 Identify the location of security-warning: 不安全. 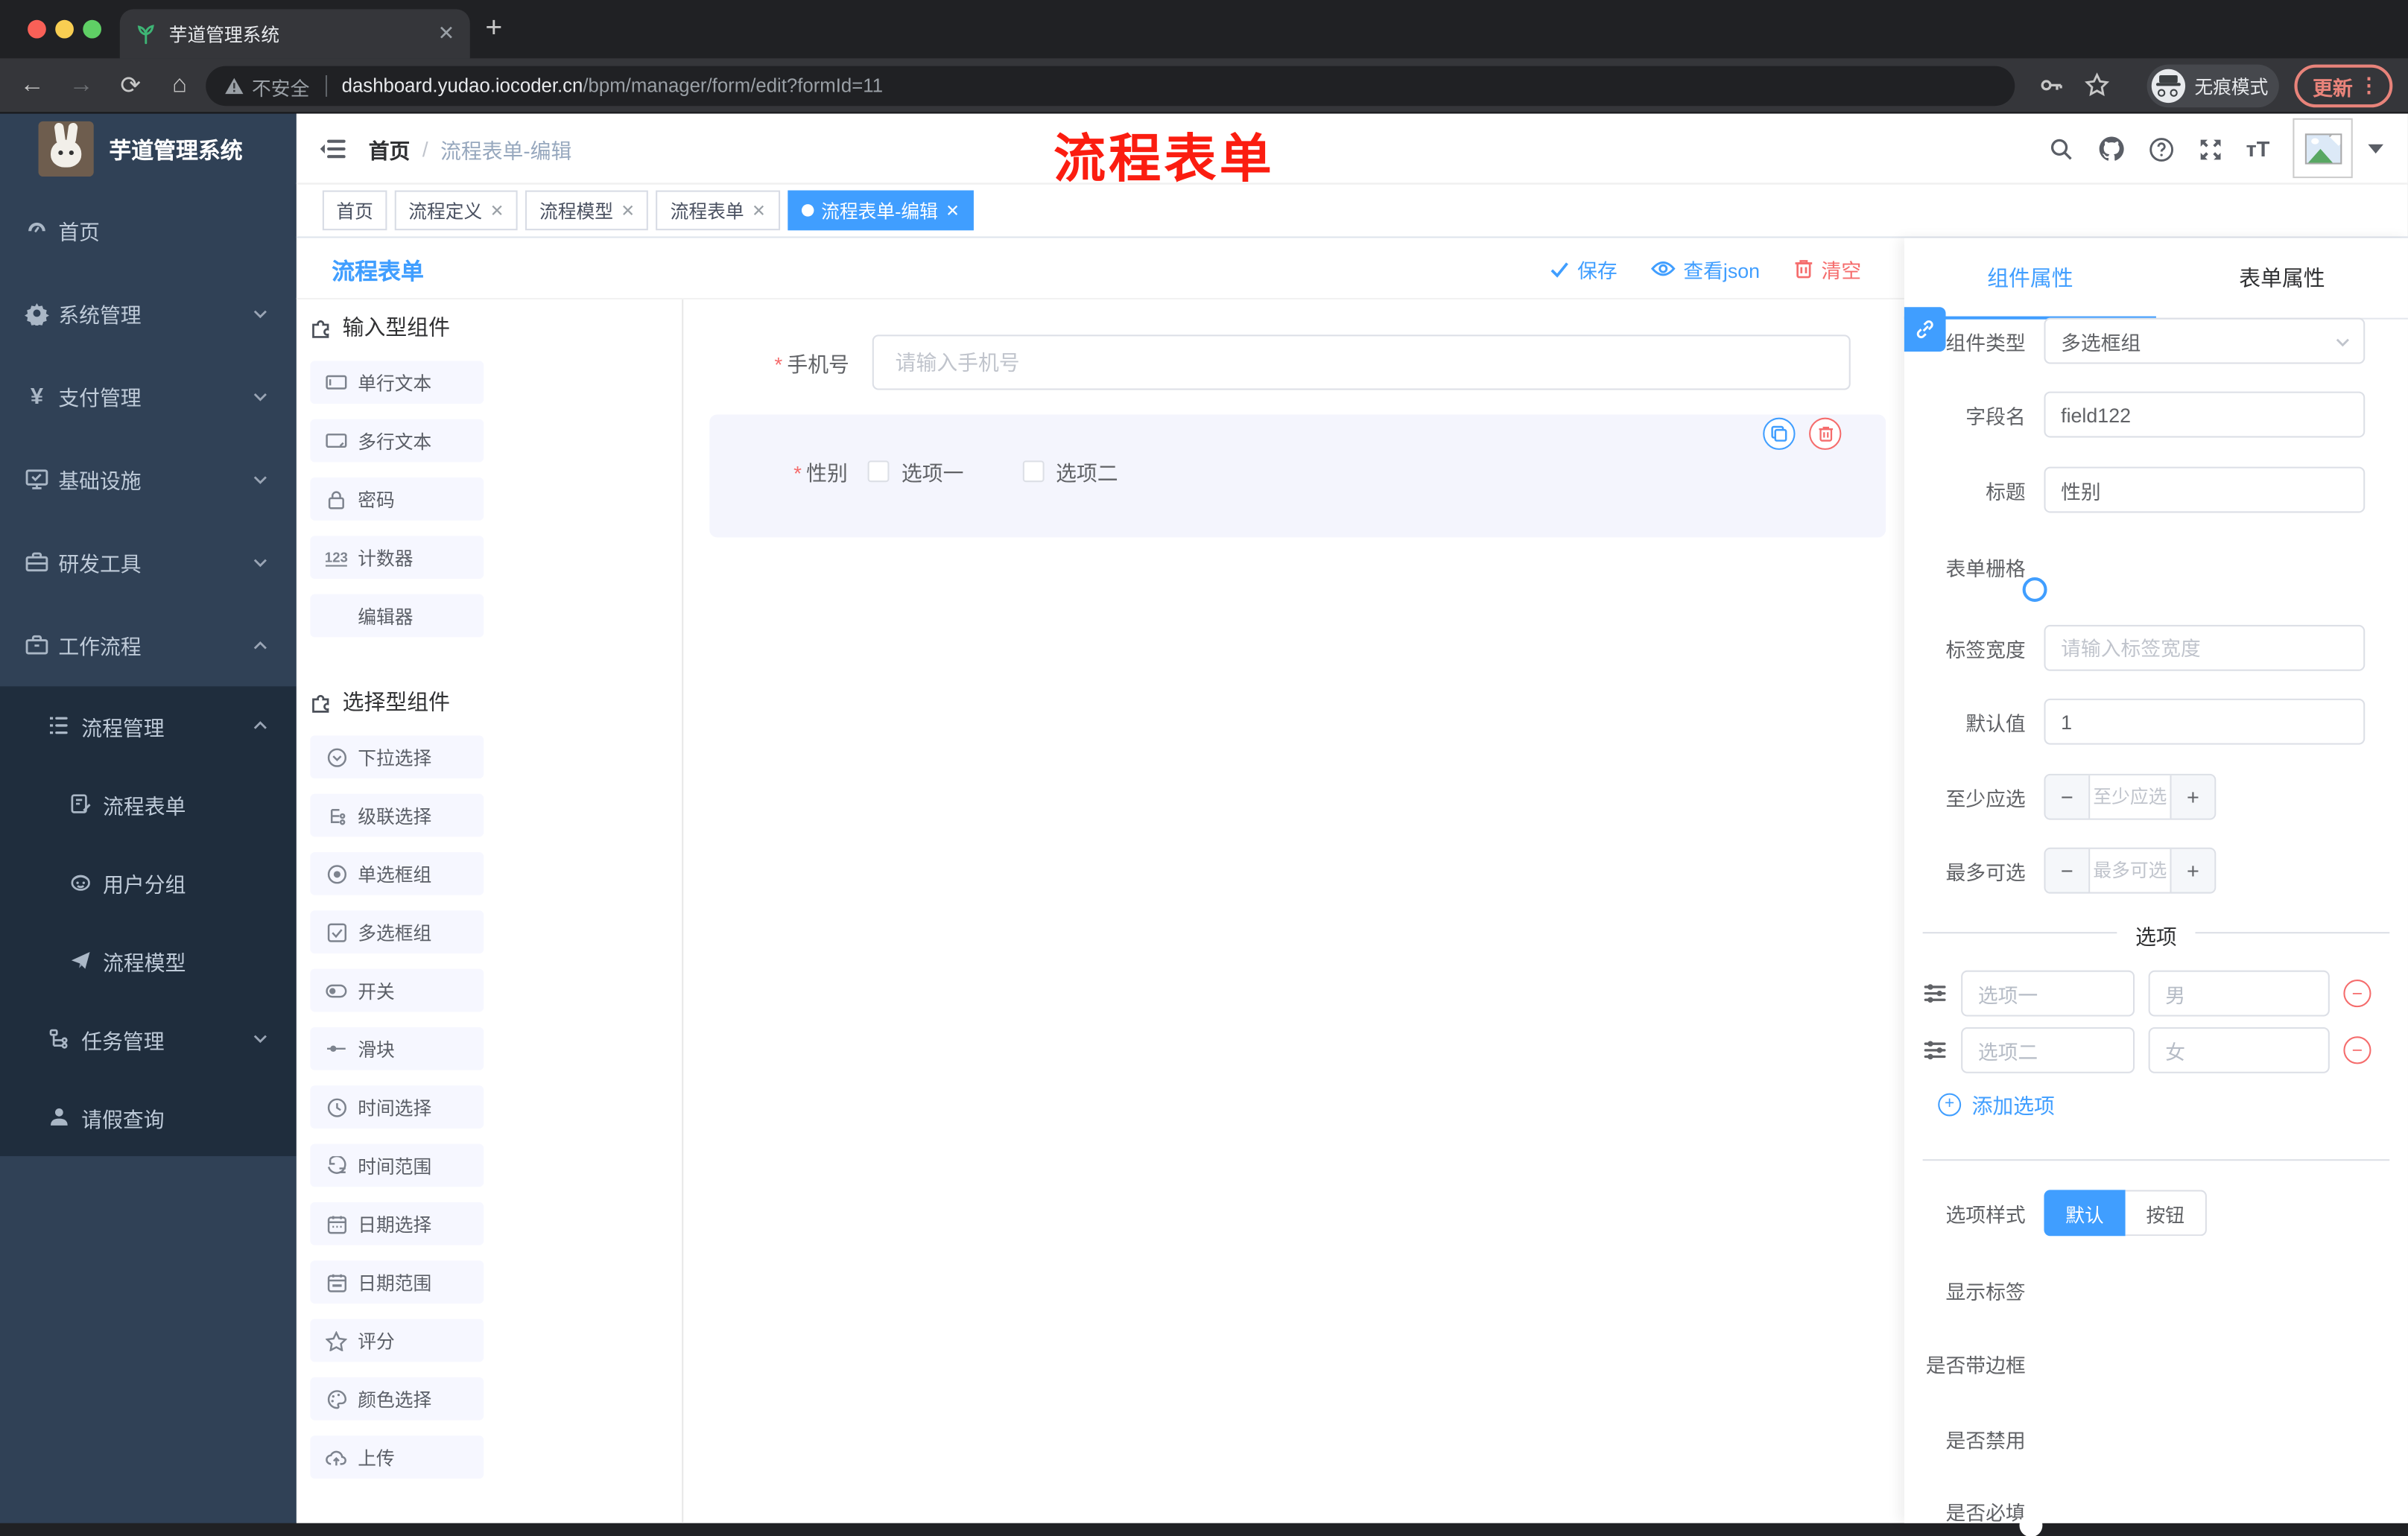
(266, 87).